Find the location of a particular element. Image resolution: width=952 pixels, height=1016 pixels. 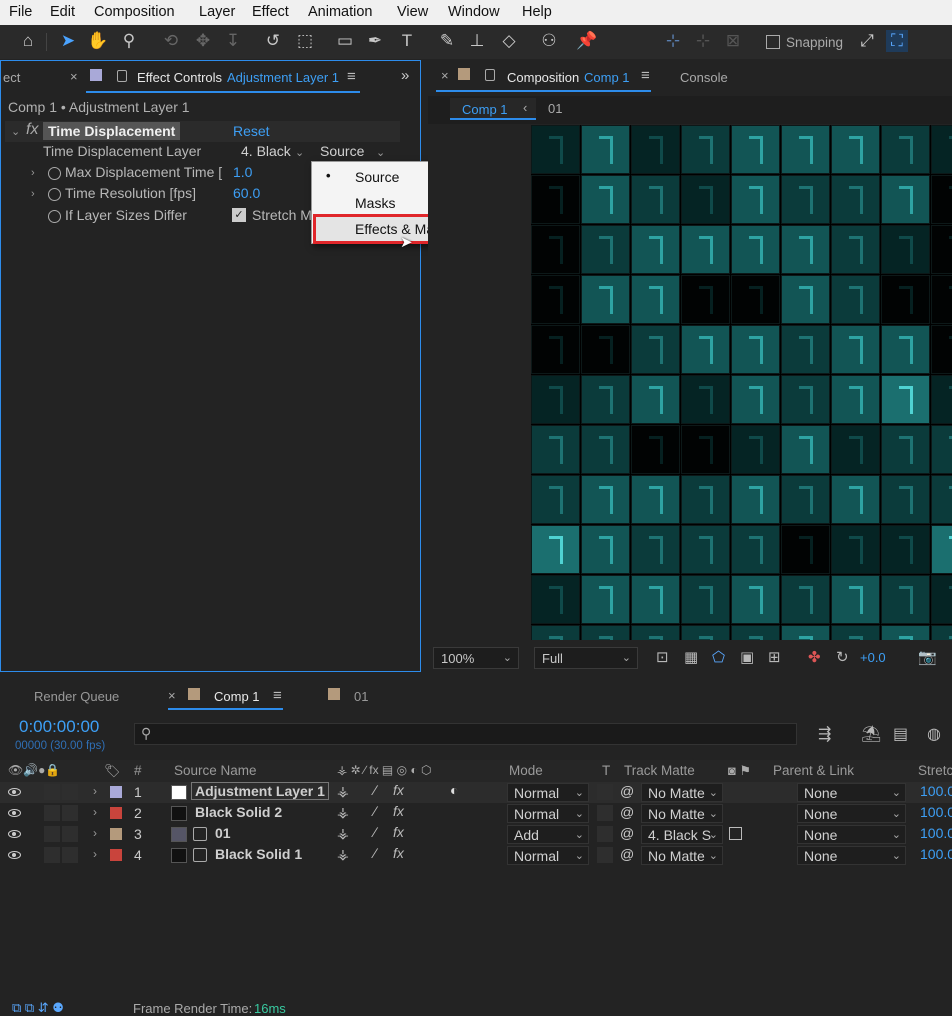

menu-window: Window is located at coordinates (474, 12).